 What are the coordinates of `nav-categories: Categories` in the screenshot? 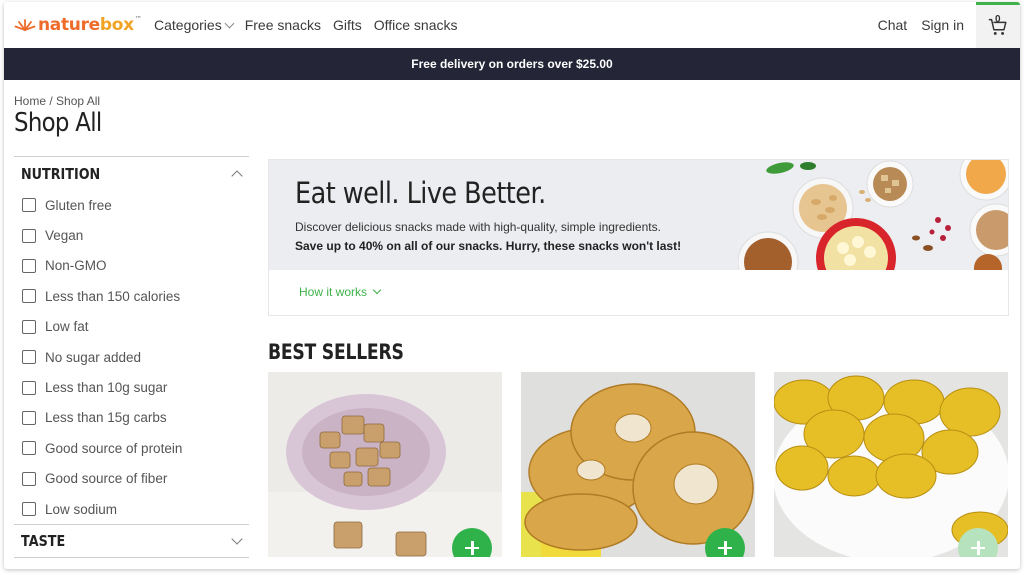 It's located at (194, 25).